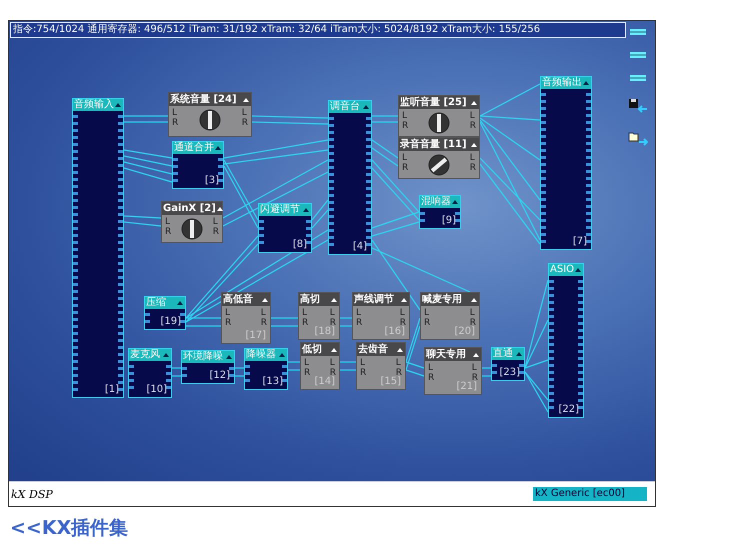  I want to click on plugin-link: <<KX插件集, so click(69, 528).